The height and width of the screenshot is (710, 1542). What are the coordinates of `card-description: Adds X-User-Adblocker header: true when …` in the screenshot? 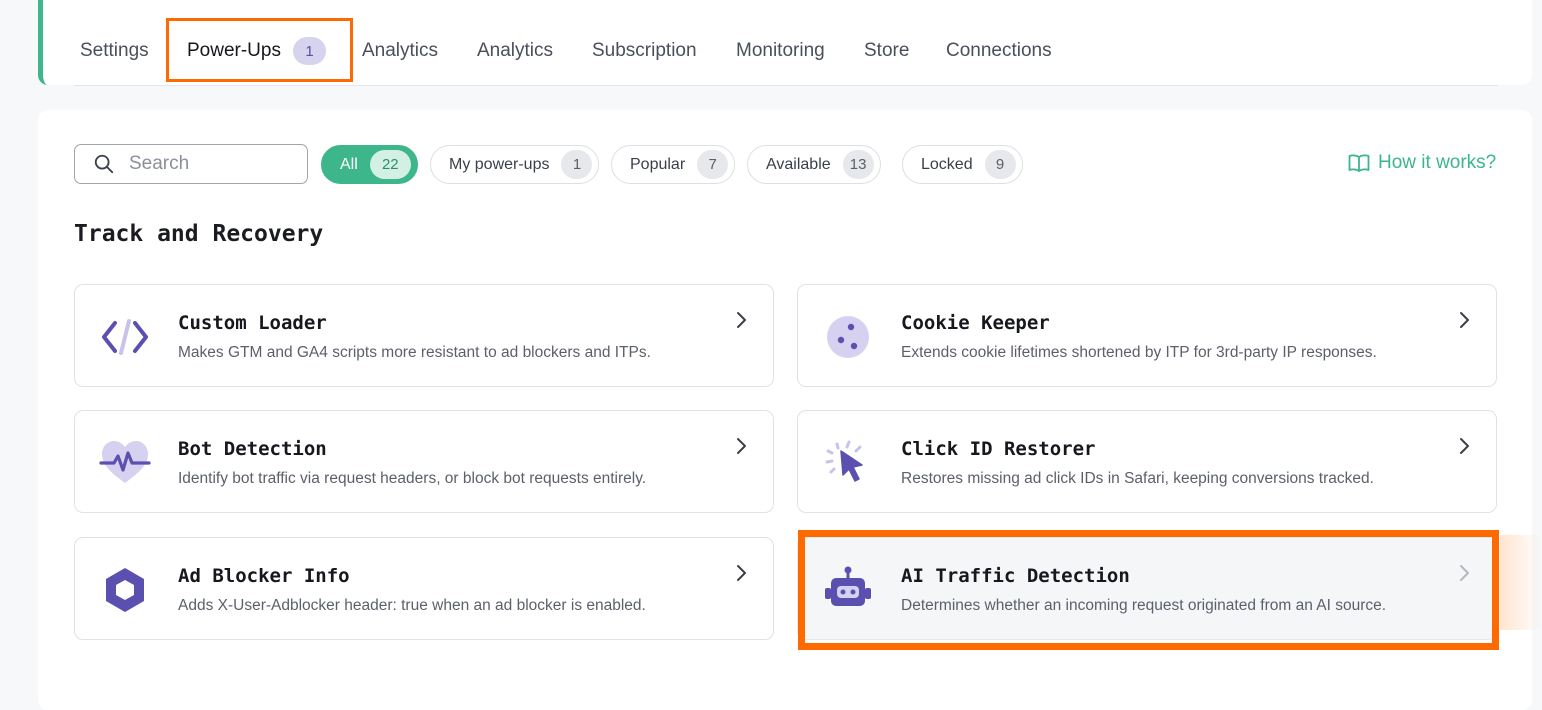 It's located at (412, 605).